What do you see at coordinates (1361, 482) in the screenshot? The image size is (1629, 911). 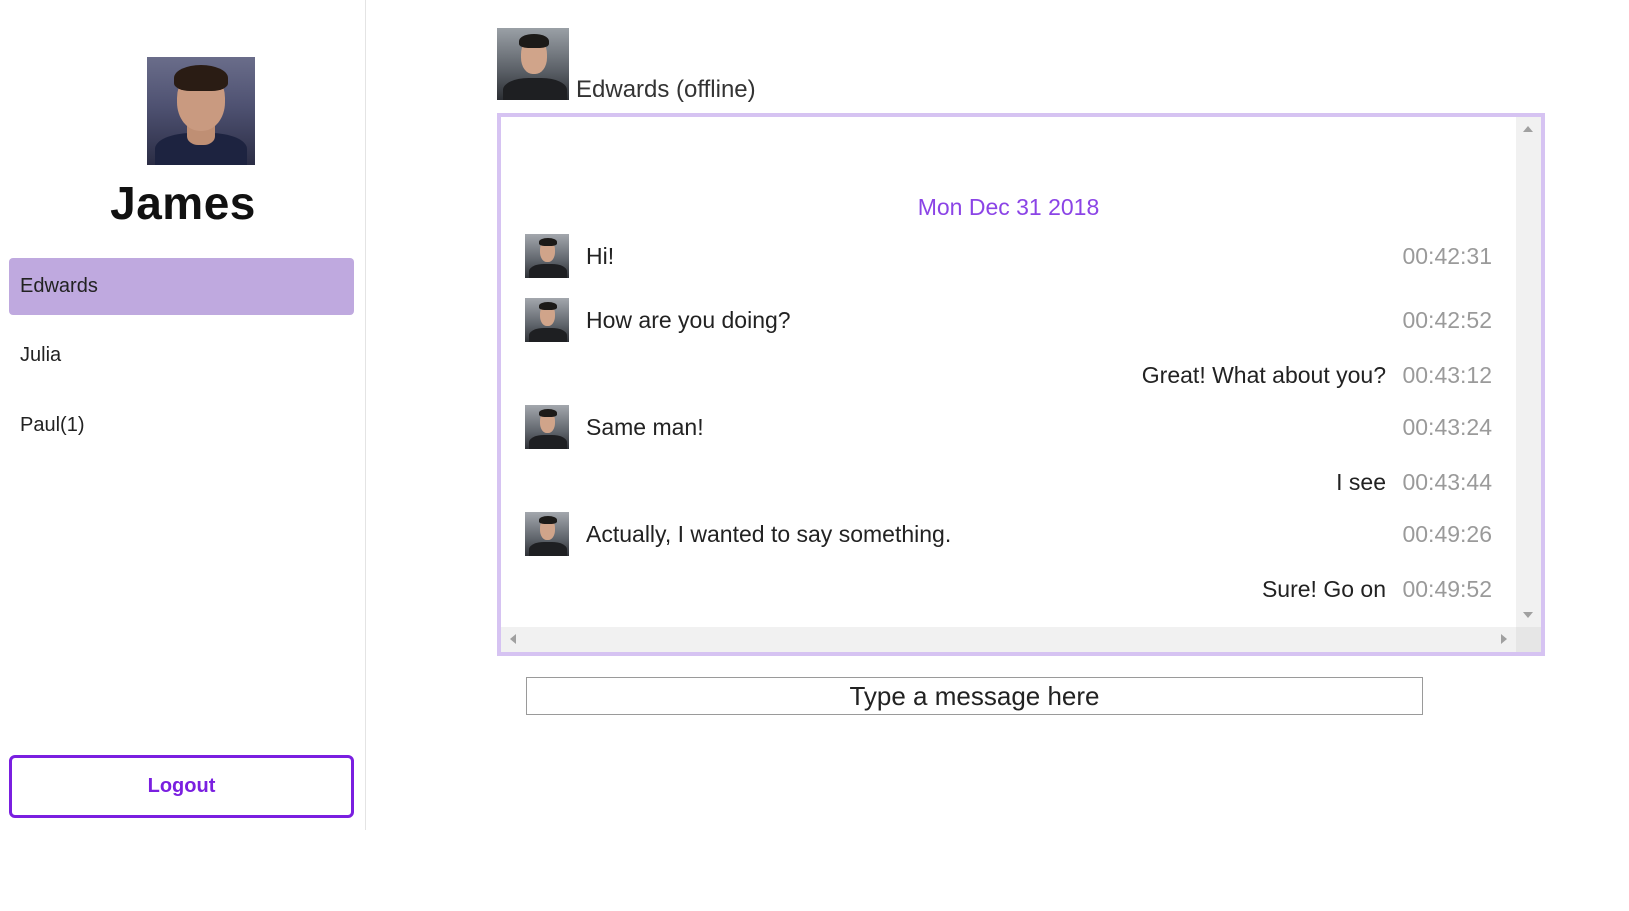 I see `message-text: I see` at bounding box center [1361, 482].